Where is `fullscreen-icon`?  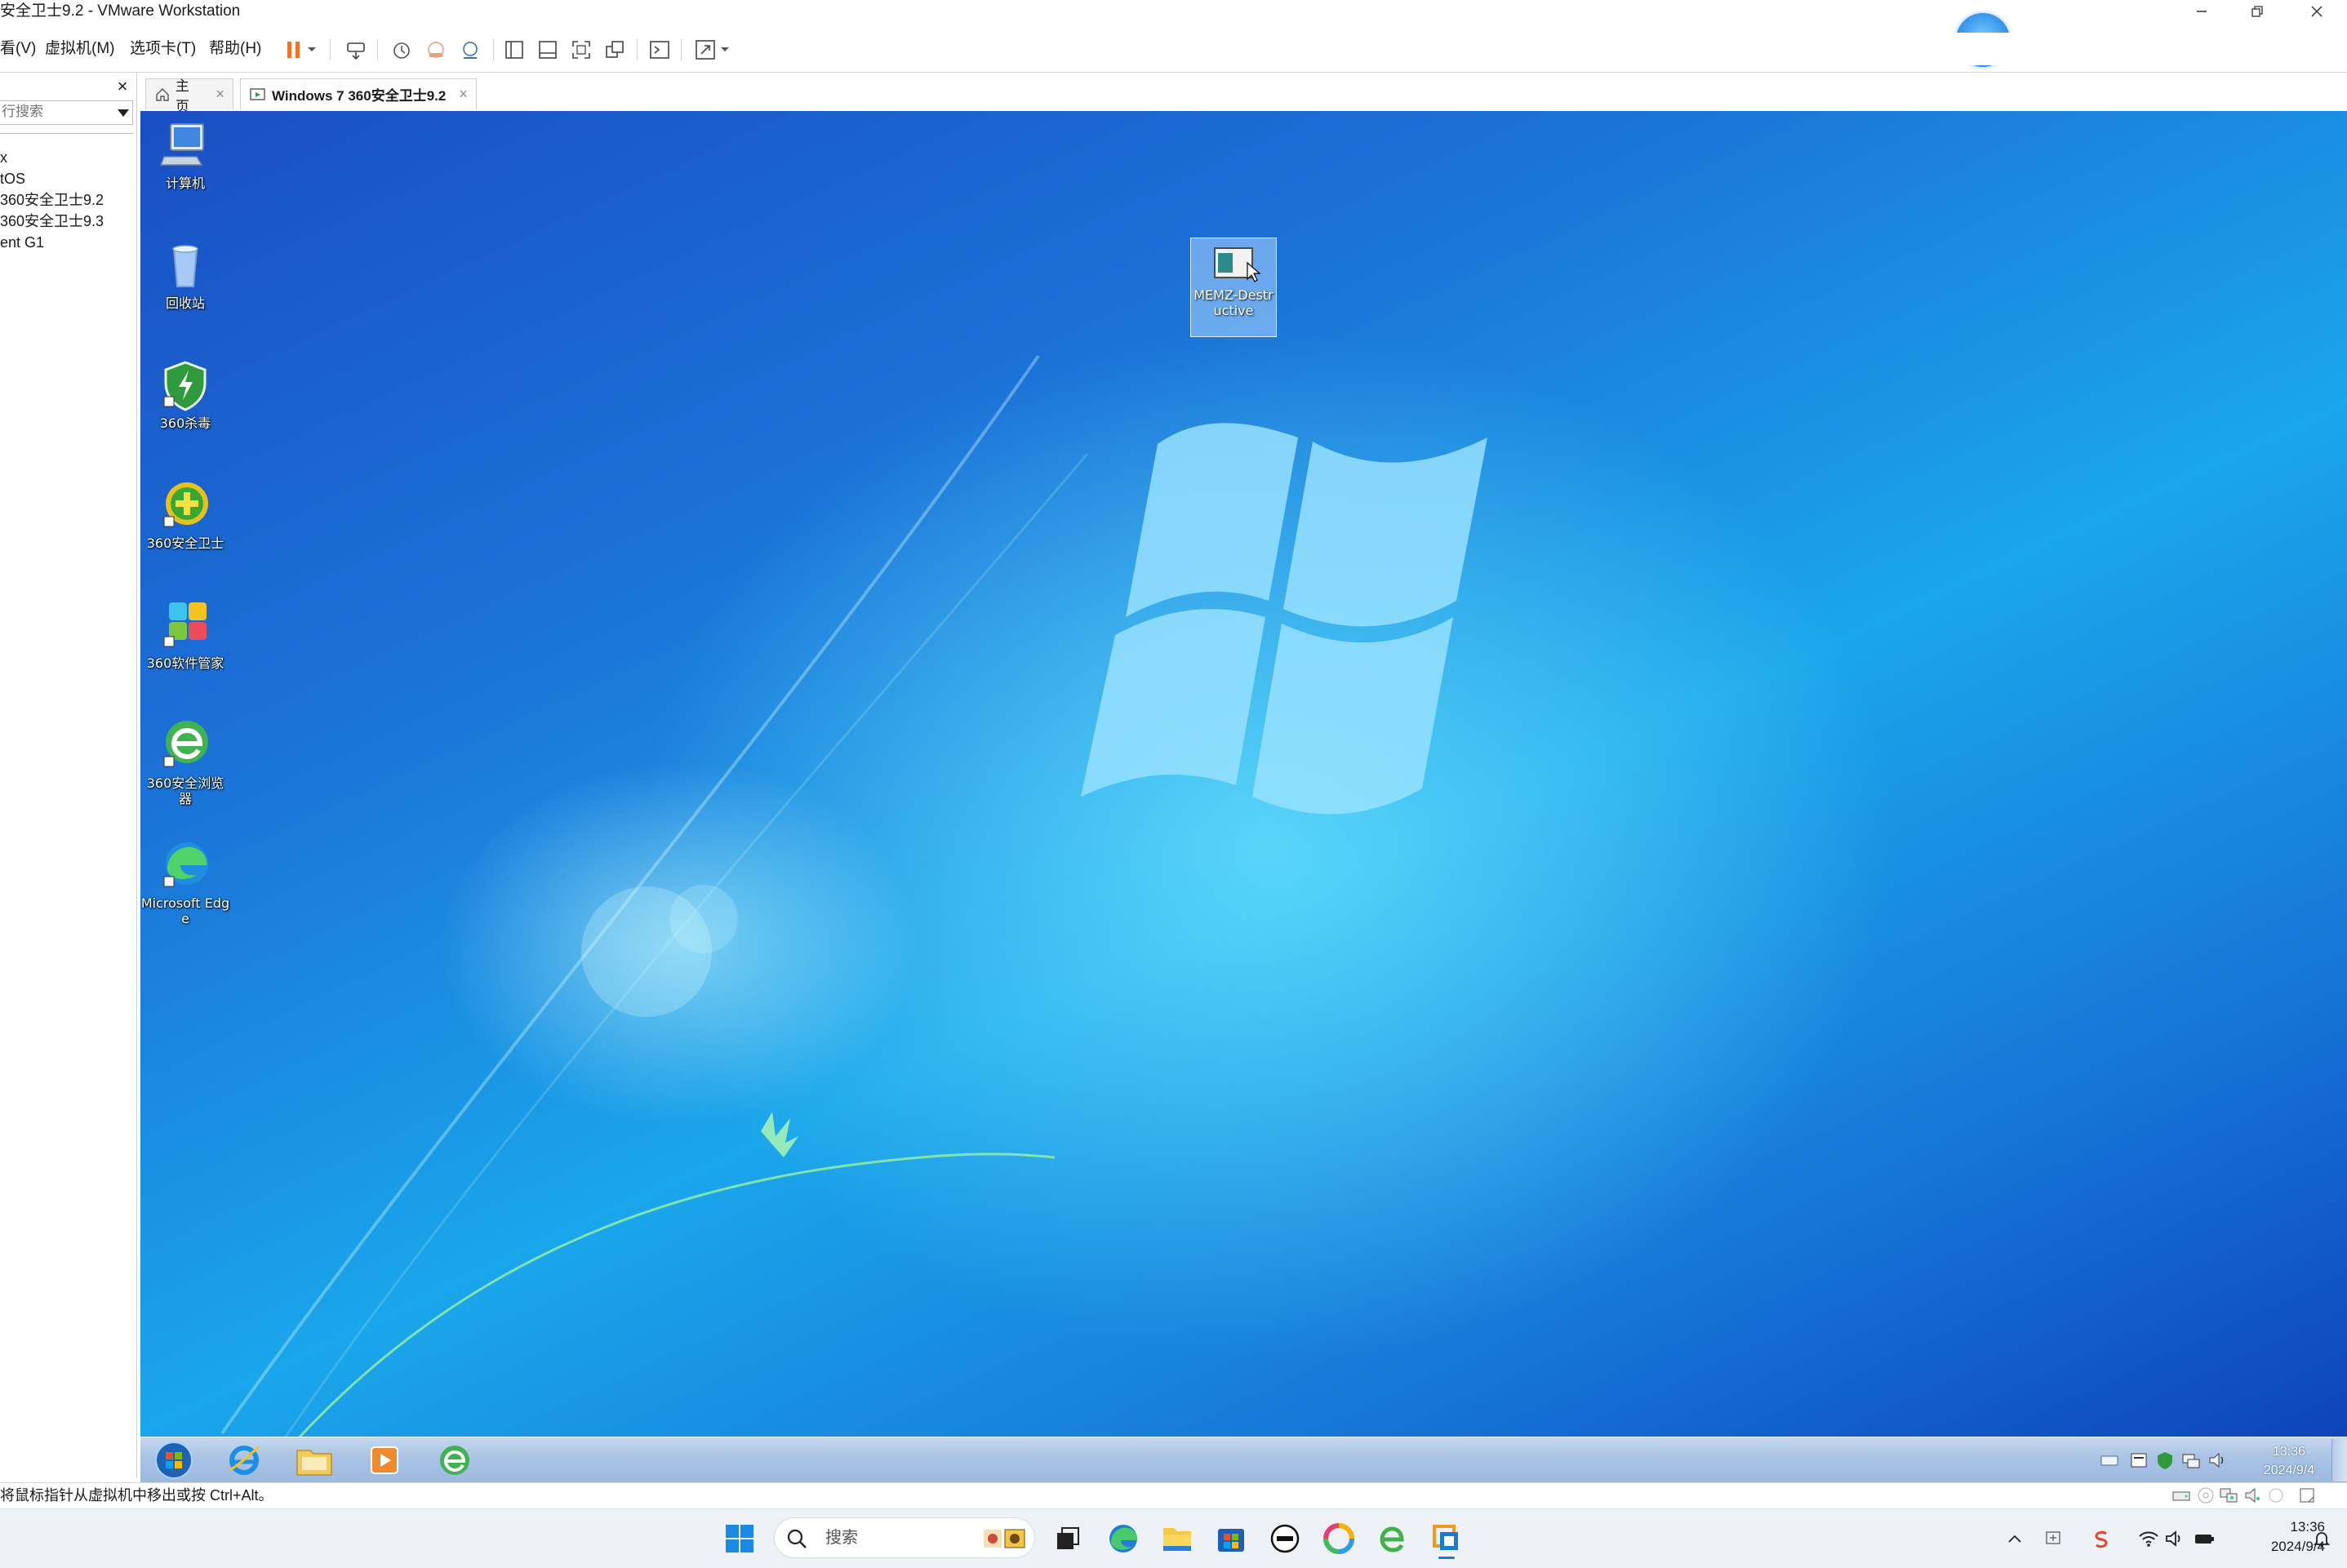 fullscreen-icon is located at coordinates (581, 50).